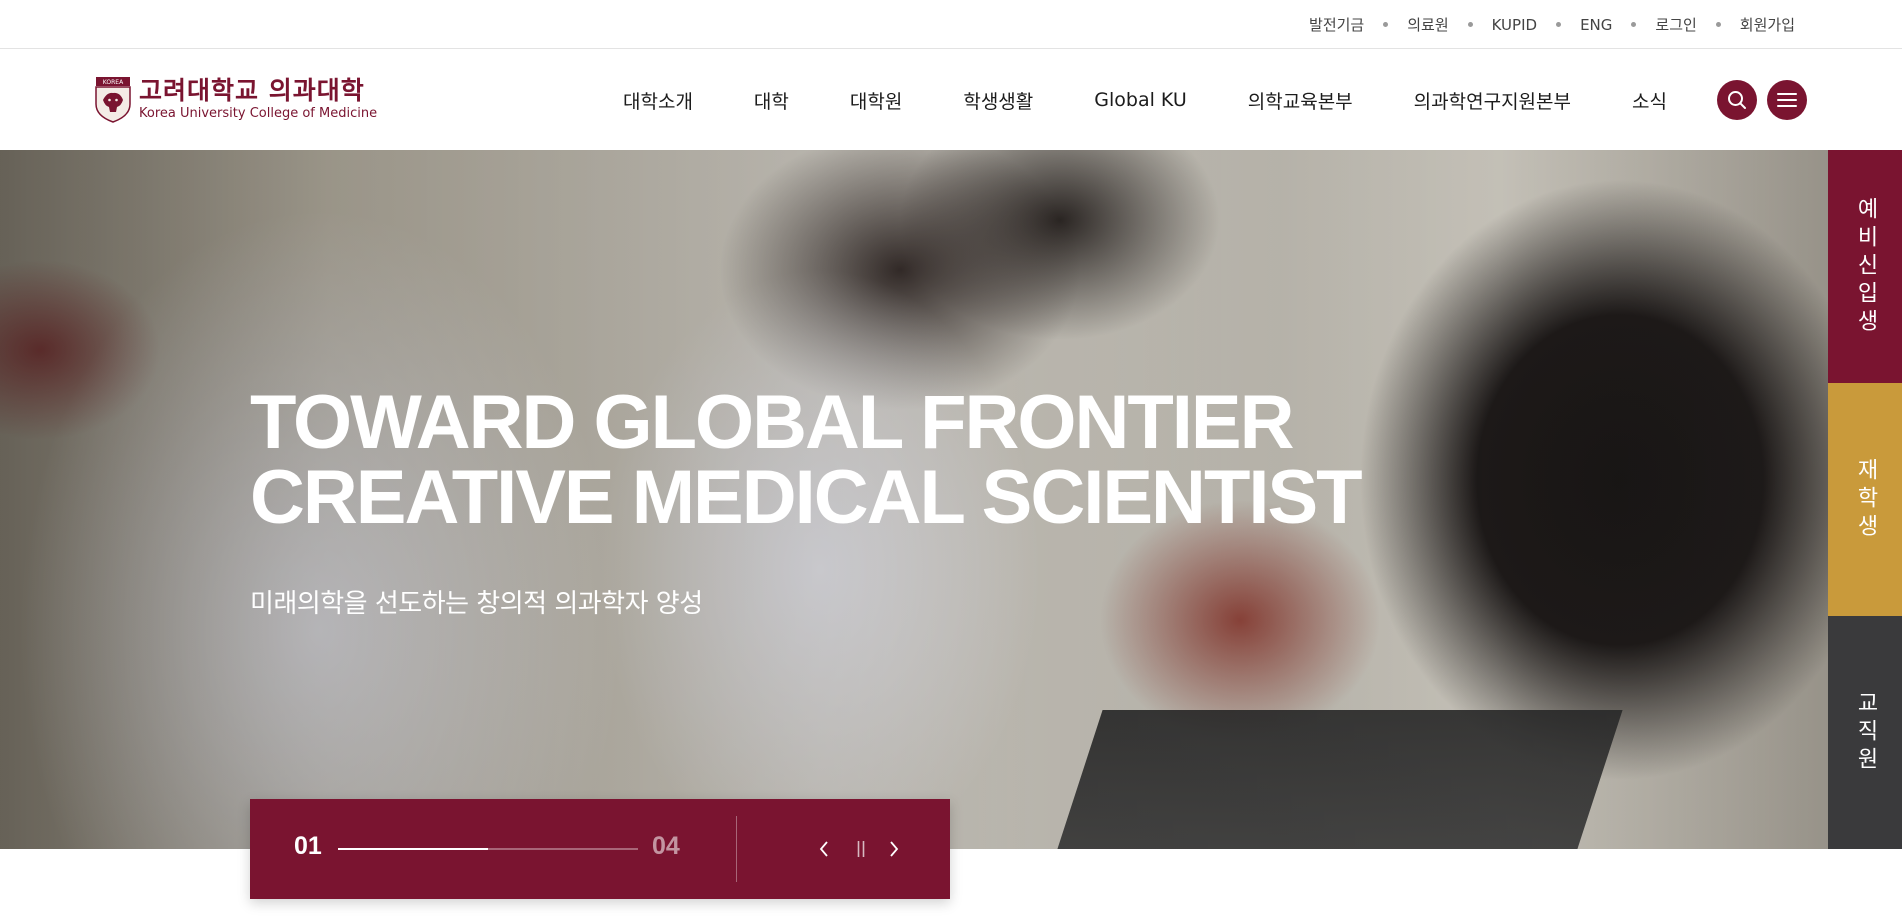 The width and height of the screenshot is (1902, 916). I want to click on chevron-right-icon, so click(894, 849).